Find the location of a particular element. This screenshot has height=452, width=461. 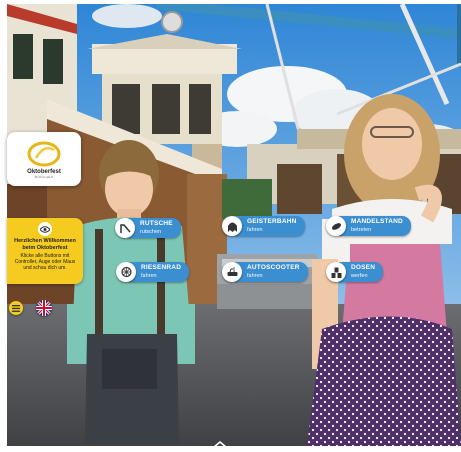

oktoberfest-logo: Oktoberfest MÜNCHEN is located at coordinates (44, 159).